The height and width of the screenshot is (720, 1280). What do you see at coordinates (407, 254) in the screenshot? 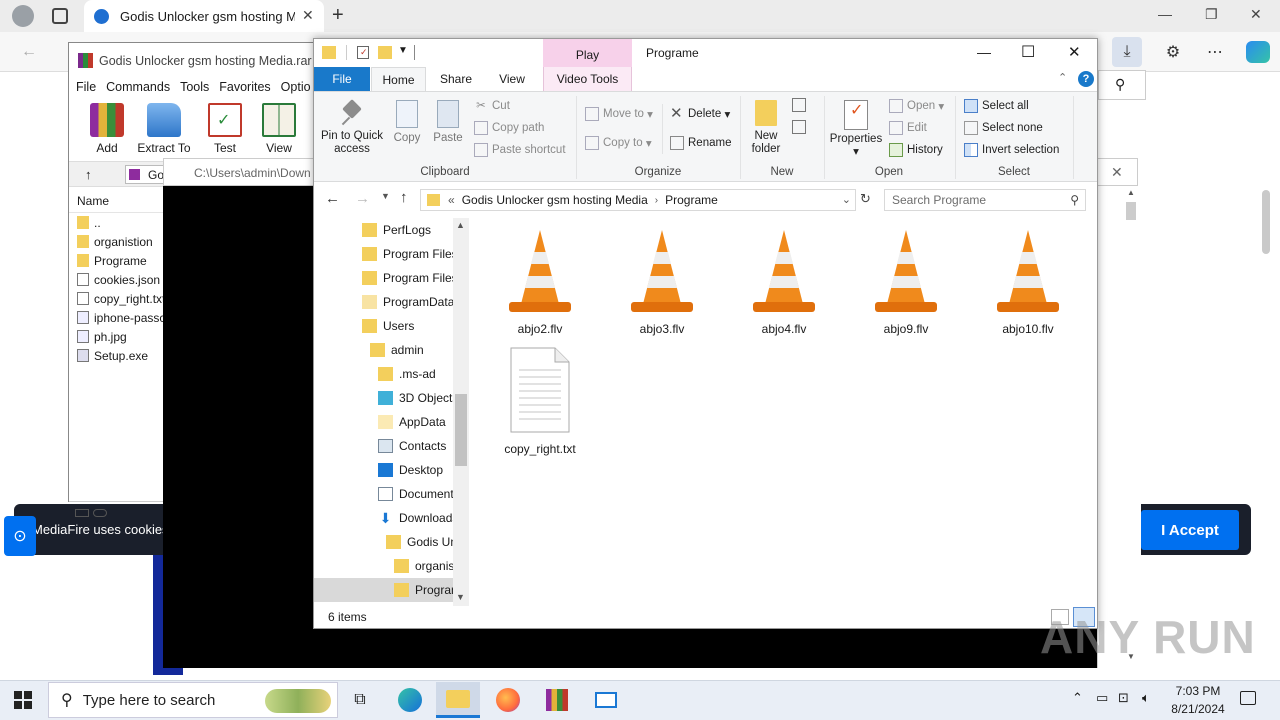
I see `nav-item: Program Files` at bounding box center [407, 254].